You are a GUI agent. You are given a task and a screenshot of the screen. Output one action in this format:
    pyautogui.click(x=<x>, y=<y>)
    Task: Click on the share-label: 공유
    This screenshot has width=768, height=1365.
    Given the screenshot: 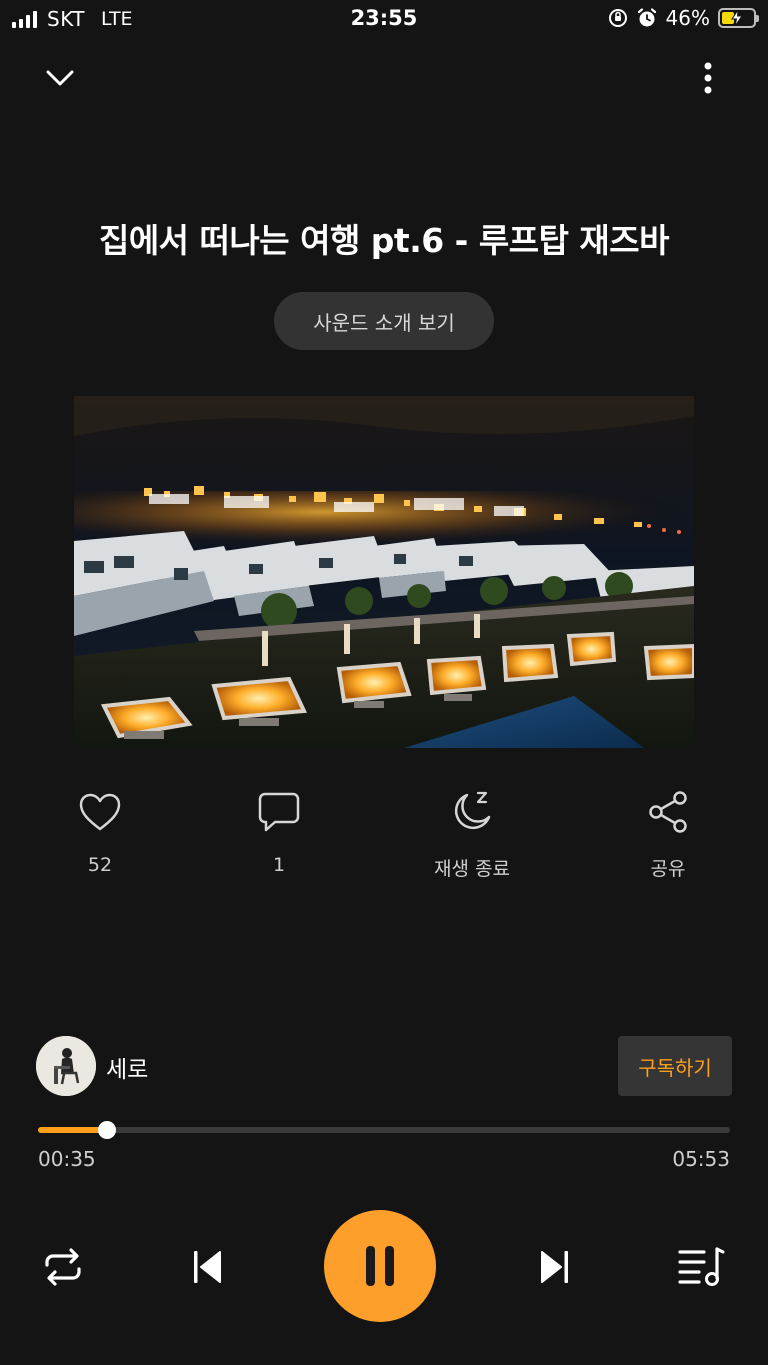 What is the action you would take?
    pyautogui.click(x=668, y=869)
    